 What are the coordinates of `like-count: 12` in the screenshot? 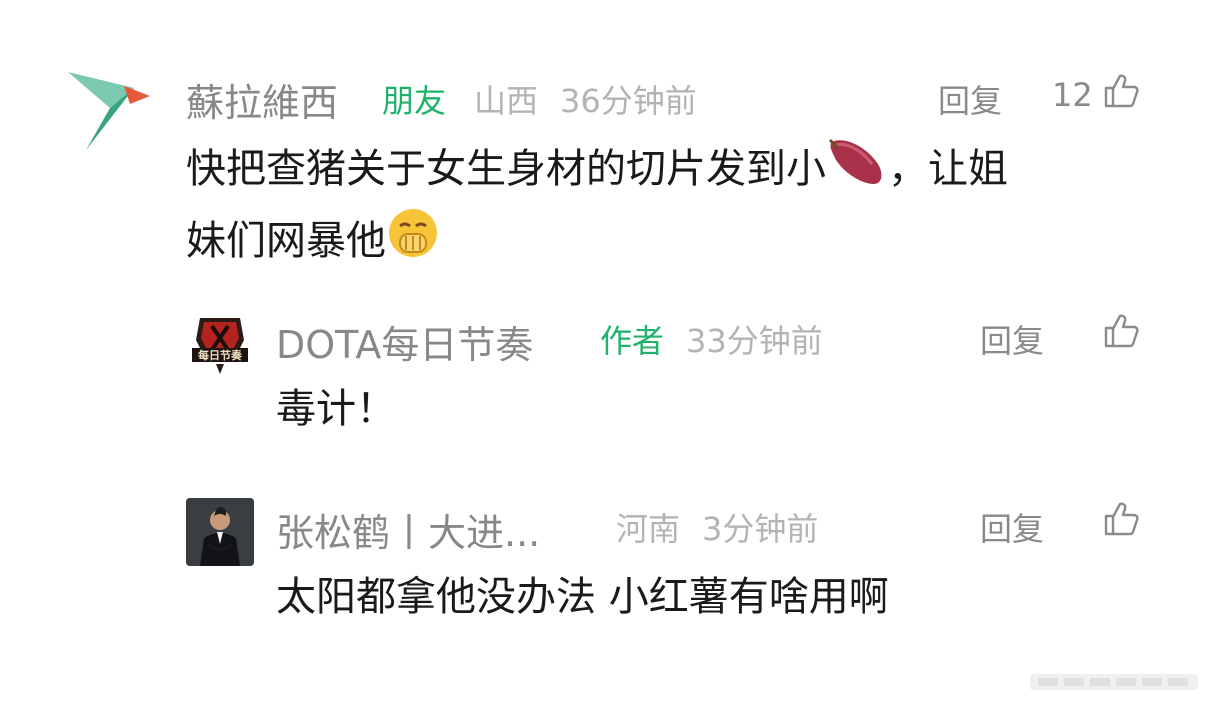 It's located at (1072, 95).